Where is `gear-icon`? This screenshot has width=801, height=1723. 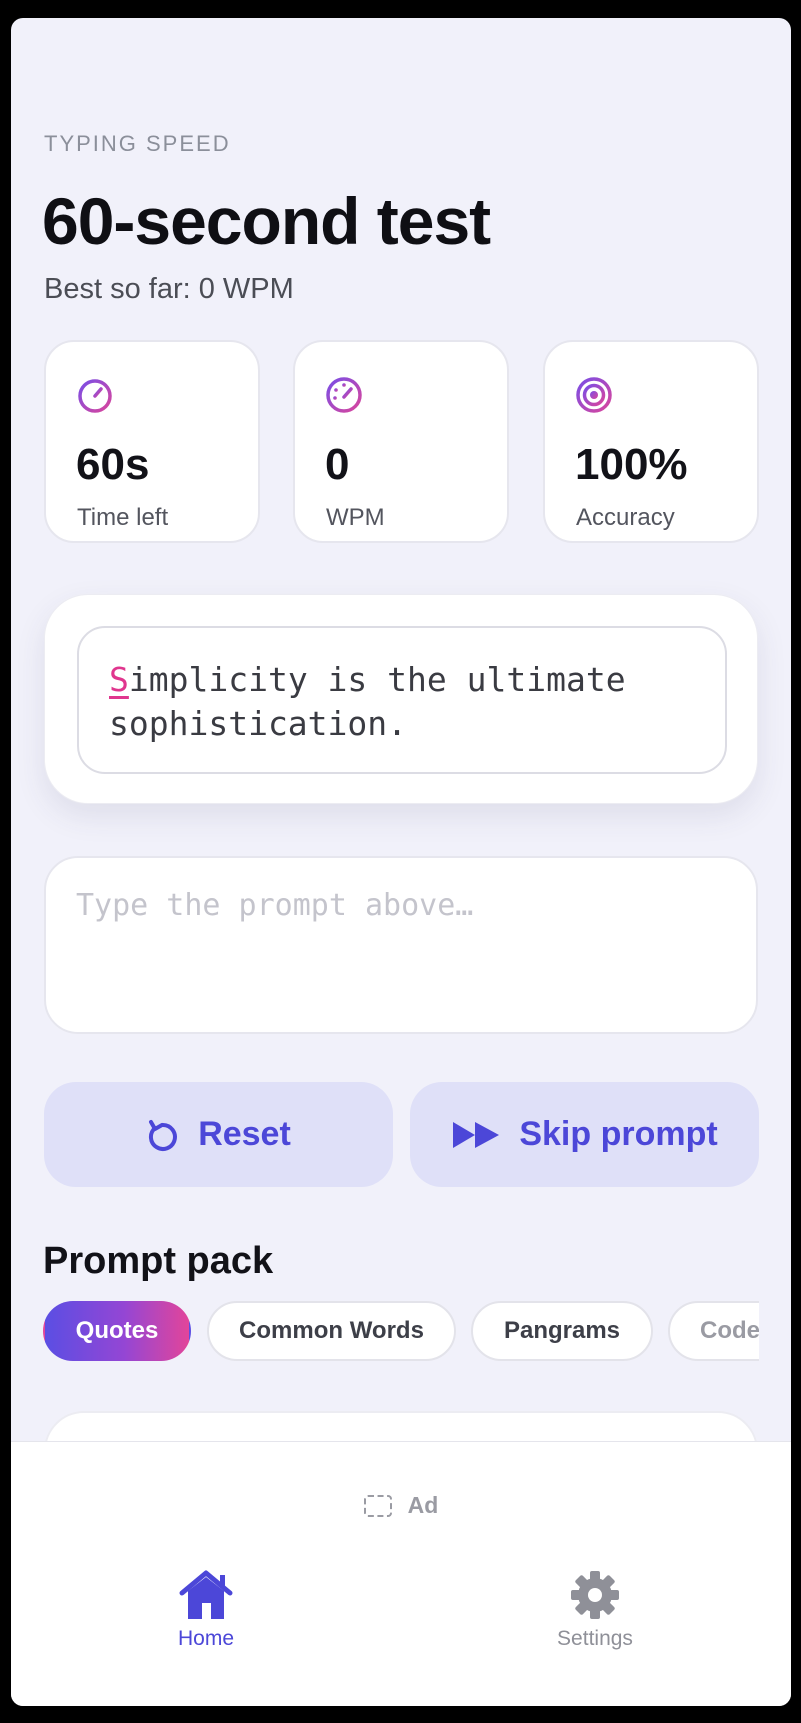
gear-icon is located at coordinates (595, 1595).